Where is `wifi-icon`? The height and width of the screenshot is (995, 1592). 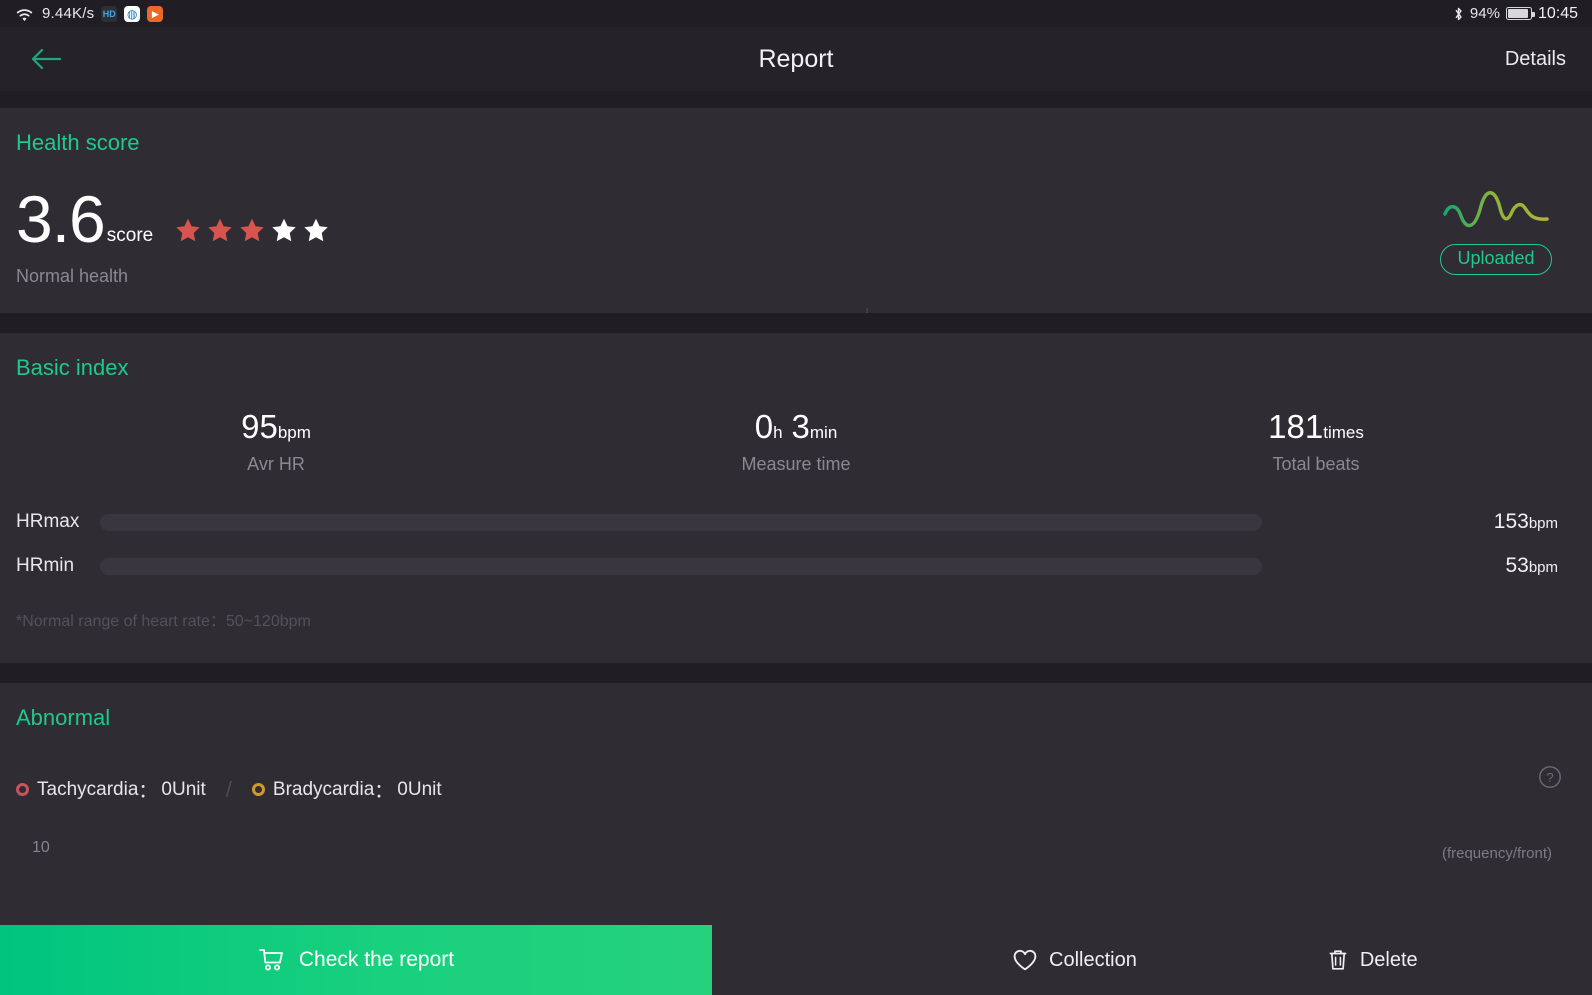
wifi-icon is located at coordinates (24, 14).